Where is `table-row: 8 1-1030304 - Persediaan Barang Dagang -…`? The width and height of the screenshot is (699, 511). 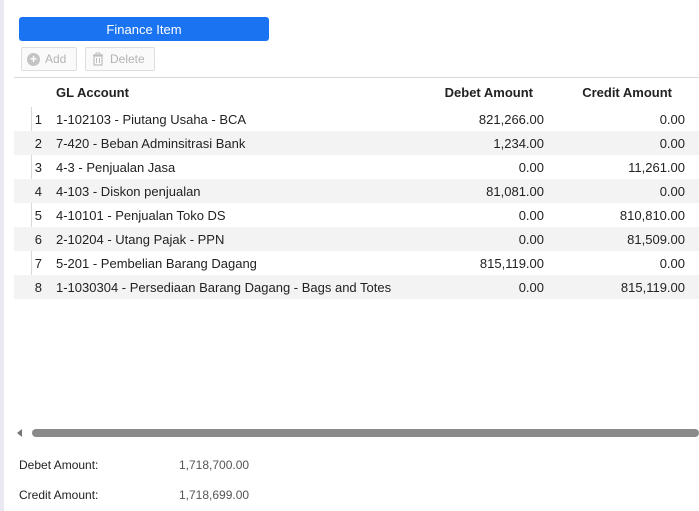
table-row: 8 1-1030304 - Persediaan Barang Dagang -… is located at coordinates (356, 287).